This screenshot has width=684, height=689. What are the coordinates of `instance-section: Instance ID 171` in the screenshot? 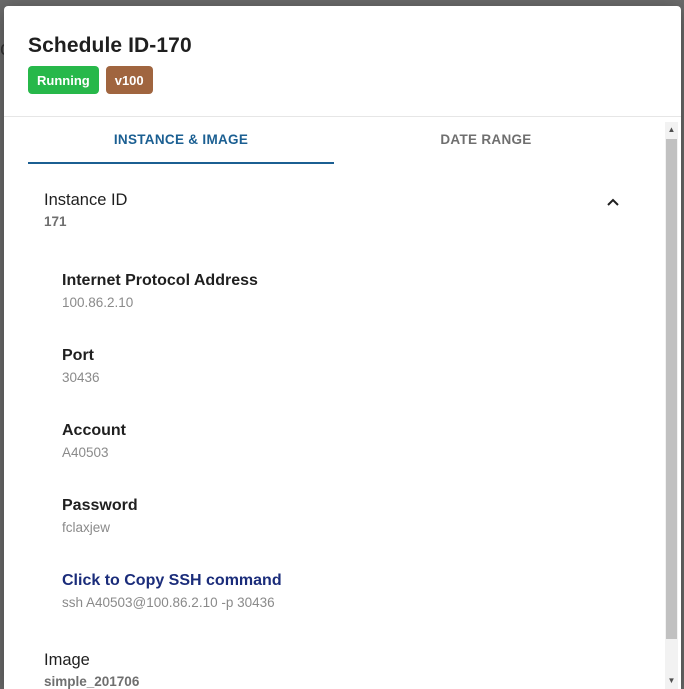 It's located at (333, 210).